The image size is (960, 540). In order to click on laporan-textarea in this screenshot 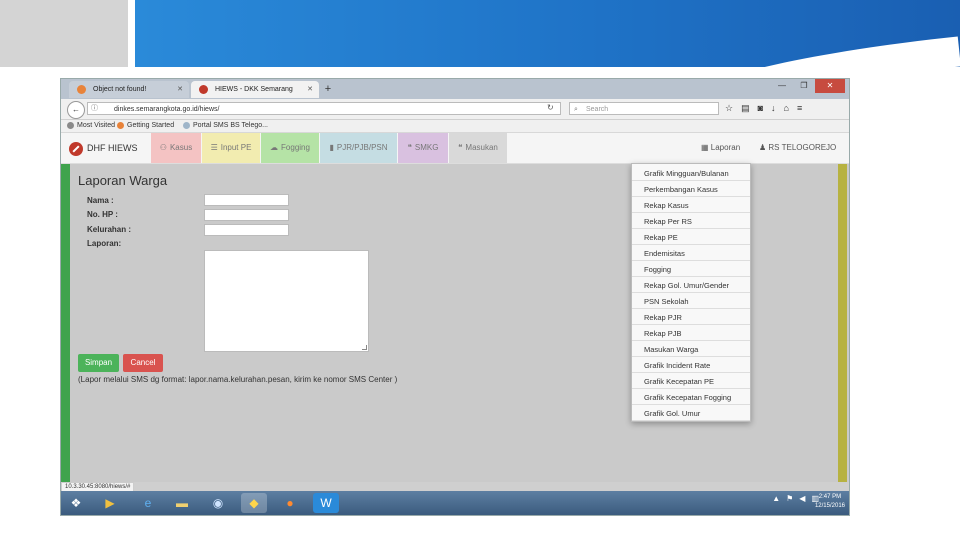, I will do `click(286, 301)`.